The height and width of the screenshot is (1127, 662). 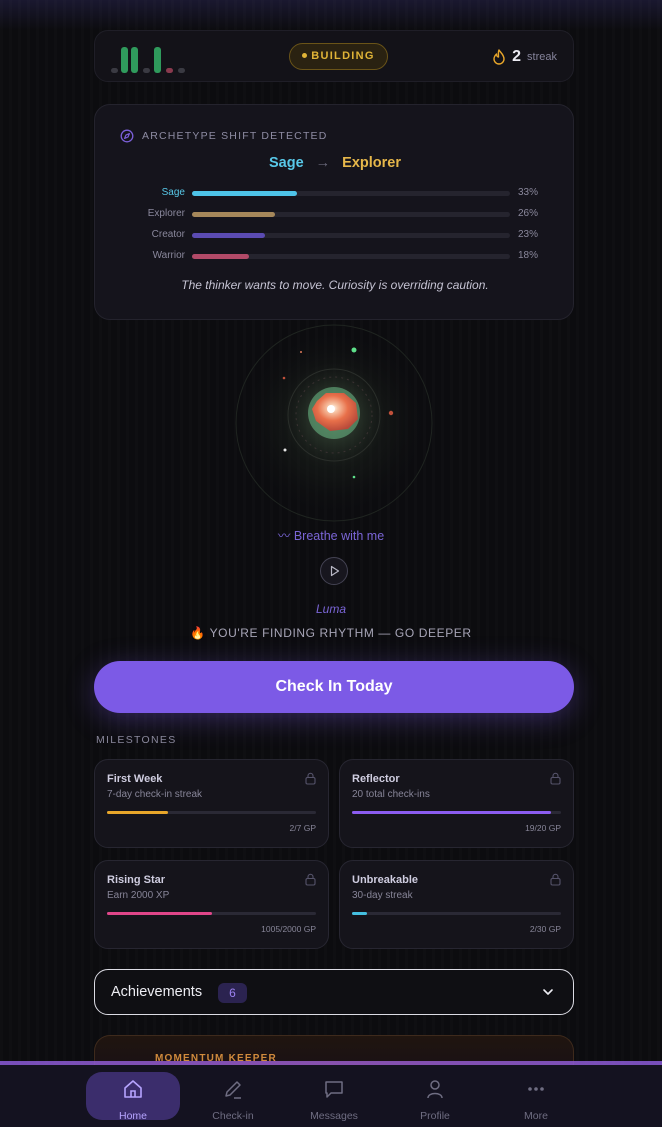 What do you see at coordinates (548, 992) in the screenshot?
I see `chevron-down-icon` at bounding box center [548, 992].